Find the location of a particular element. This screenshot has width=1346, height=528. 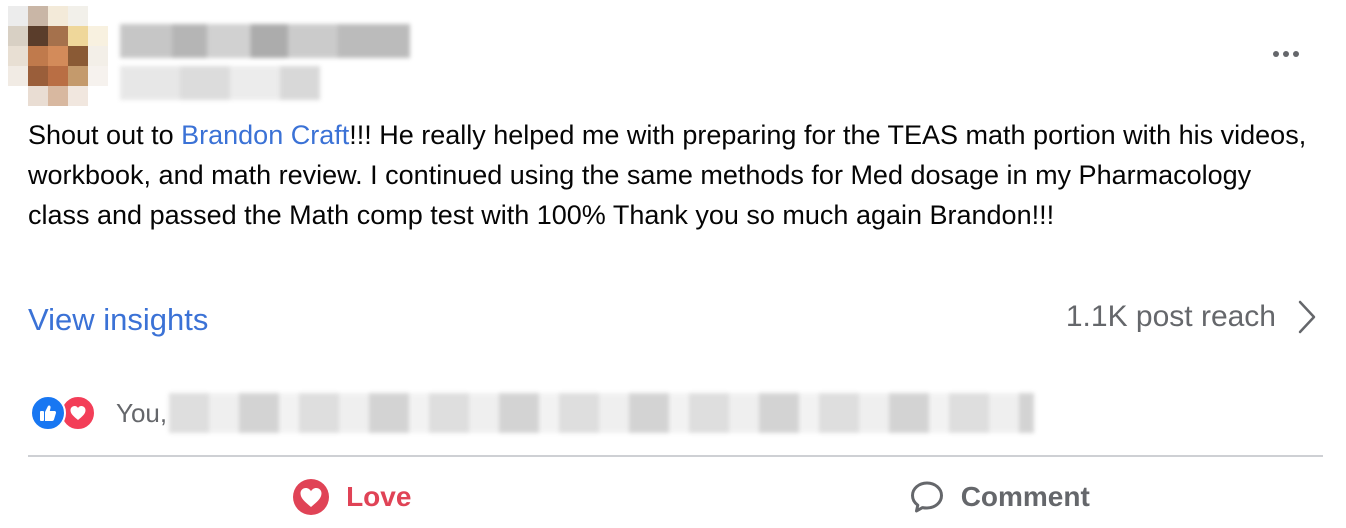

comment-label: Comment is located at coordinates (1025, 496).